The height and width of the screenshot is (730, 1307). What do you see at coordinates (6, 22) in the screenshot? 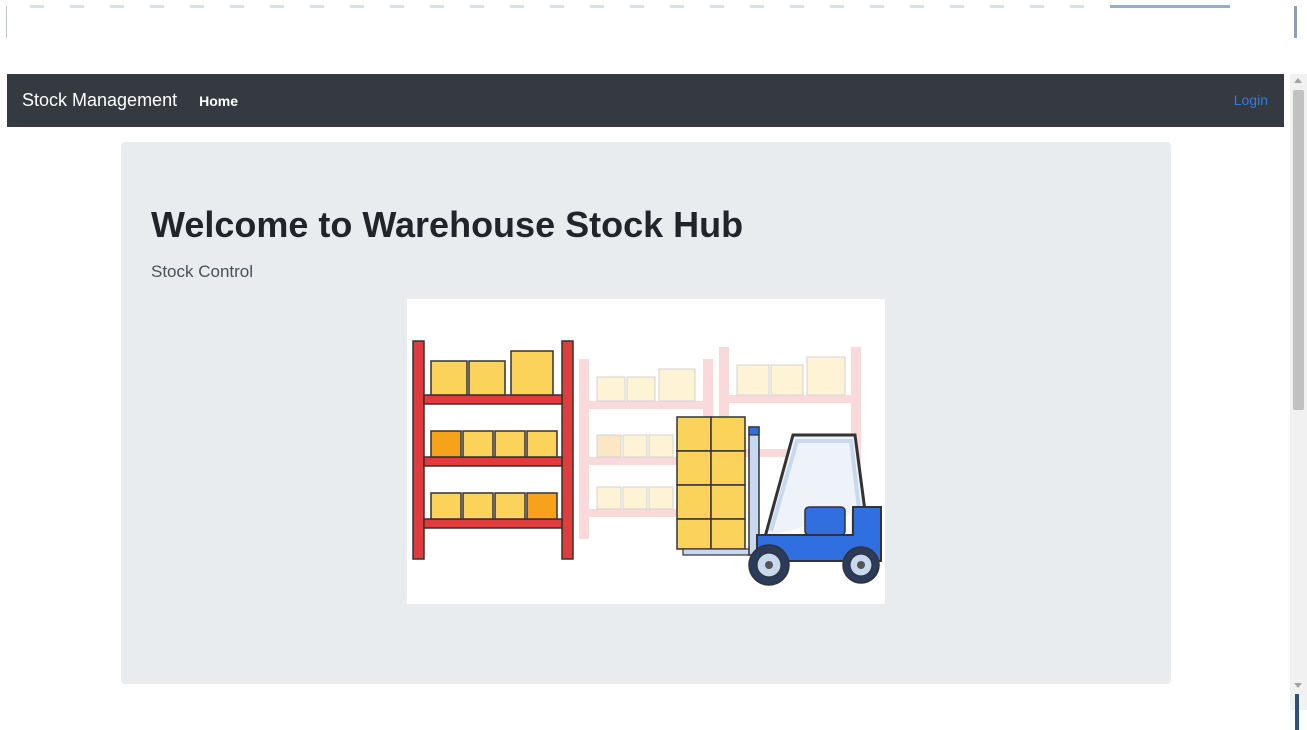
I see `window-edge-left` at bounding box center [6, 22].